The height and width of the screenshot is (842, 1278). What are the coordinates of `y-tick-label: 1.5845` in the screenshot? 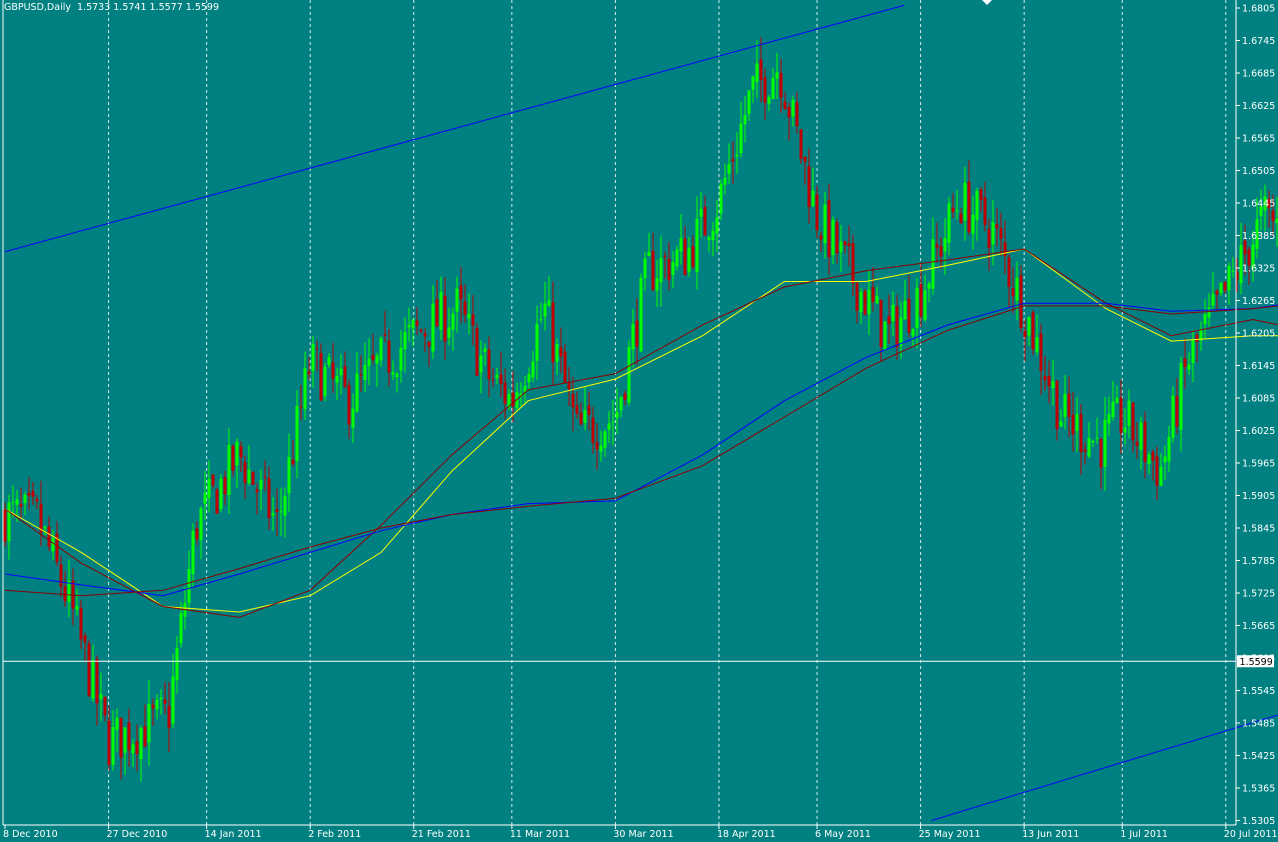 It's located at (1258, 529).